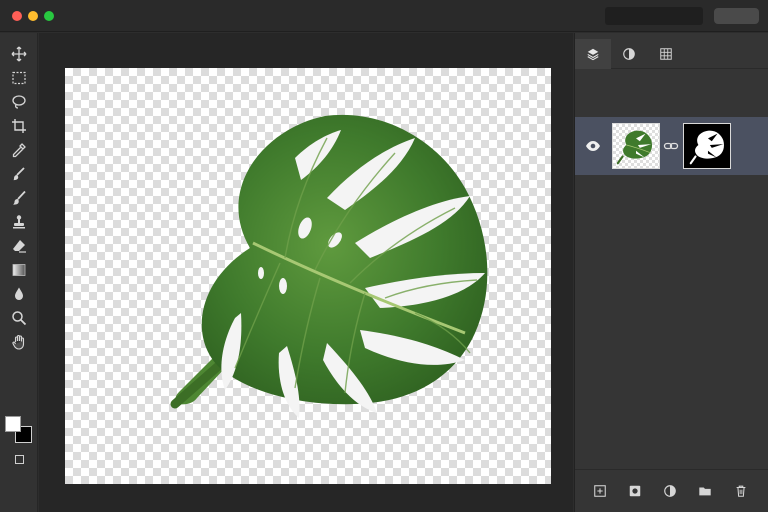  I want to click on delete-layer-button, so click(741, 491).